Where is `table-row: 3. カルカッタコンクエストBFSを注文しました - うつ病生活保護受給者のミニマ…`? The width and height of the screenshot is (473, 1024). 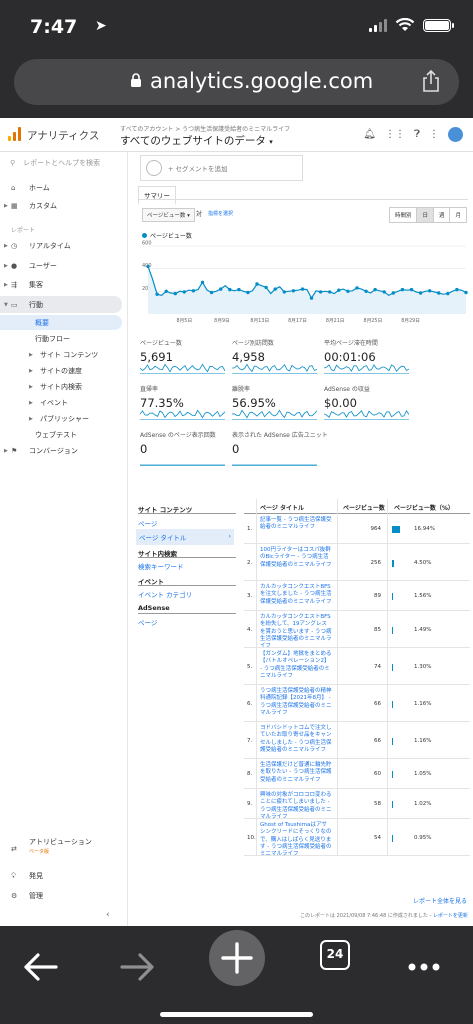
table-row: 3. カルカッタコンクエストBFSを注文しました - うつ病生活保護受給者のミニマ… is located at coordinates (357, 596).